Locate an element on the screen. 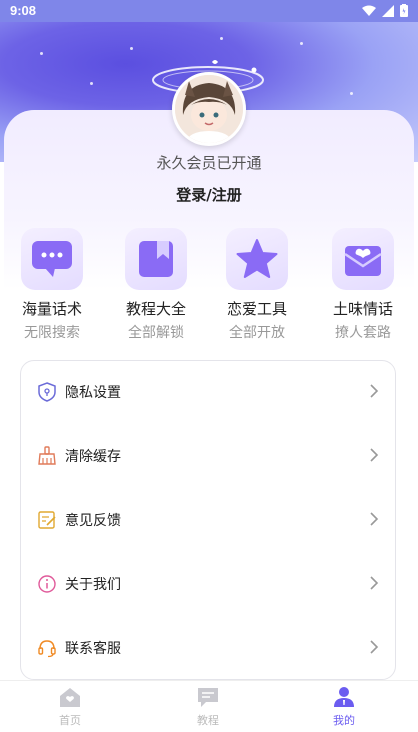 Image resolution: width=418 pixels, height=732 pixels. avatar-illustration is located at coordinates (209, 109).